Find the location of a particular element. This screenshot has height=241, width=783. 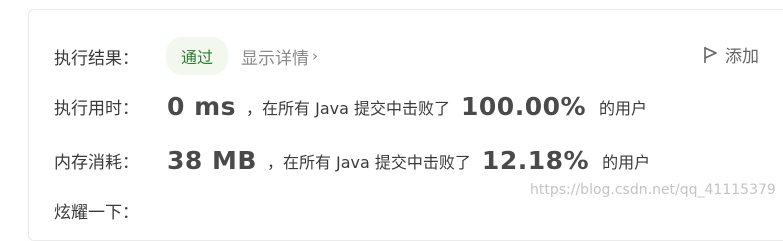

share-label: 炫耀一下： is located at coordinates (96, 213).